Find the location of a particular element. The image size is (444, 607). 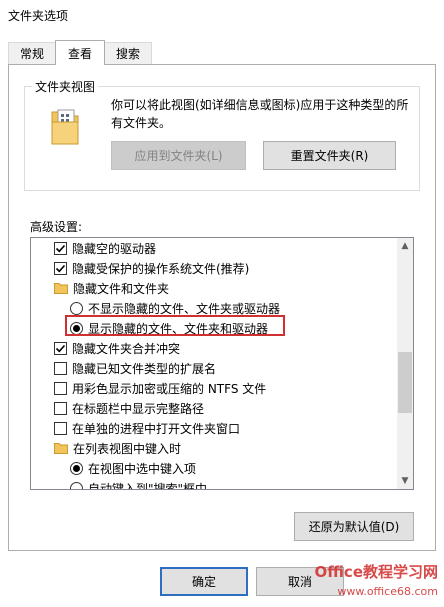

apply-to-folders-button: 应用到文件夹(L) is located at coordinates (178, 155).